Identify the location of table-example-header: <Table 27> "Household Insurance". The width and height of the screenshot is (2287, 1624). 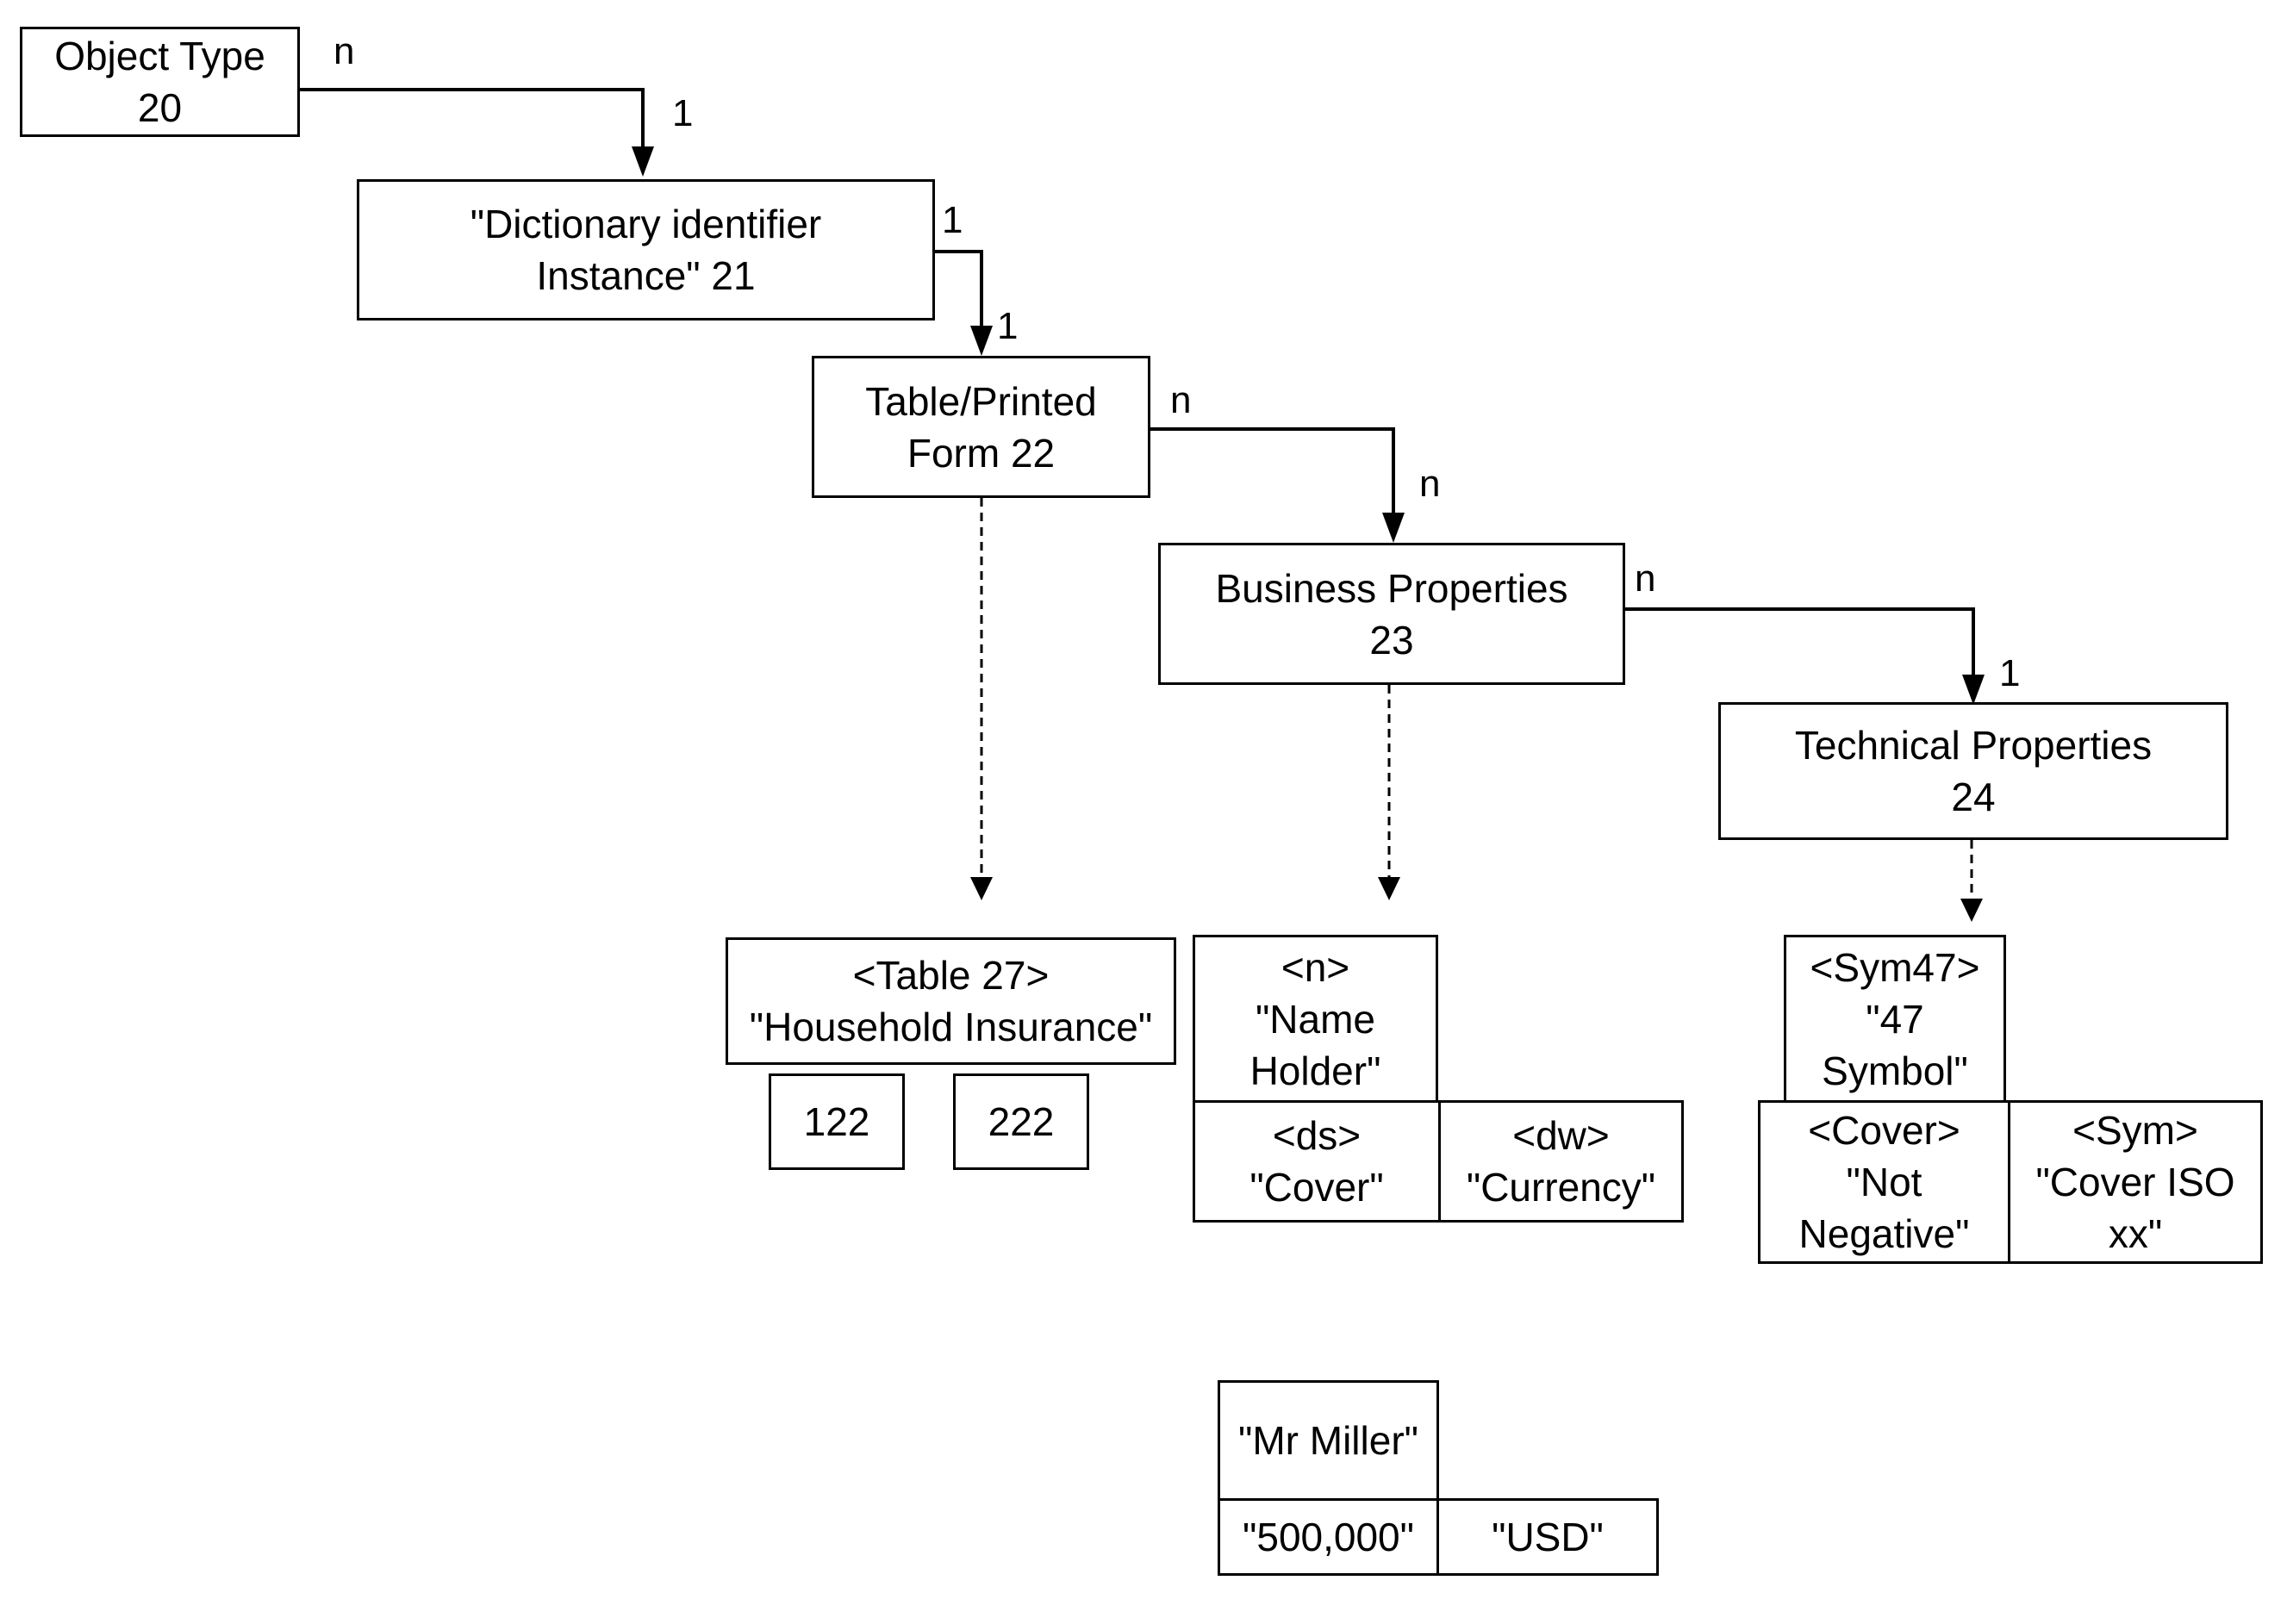
(951, 1001).